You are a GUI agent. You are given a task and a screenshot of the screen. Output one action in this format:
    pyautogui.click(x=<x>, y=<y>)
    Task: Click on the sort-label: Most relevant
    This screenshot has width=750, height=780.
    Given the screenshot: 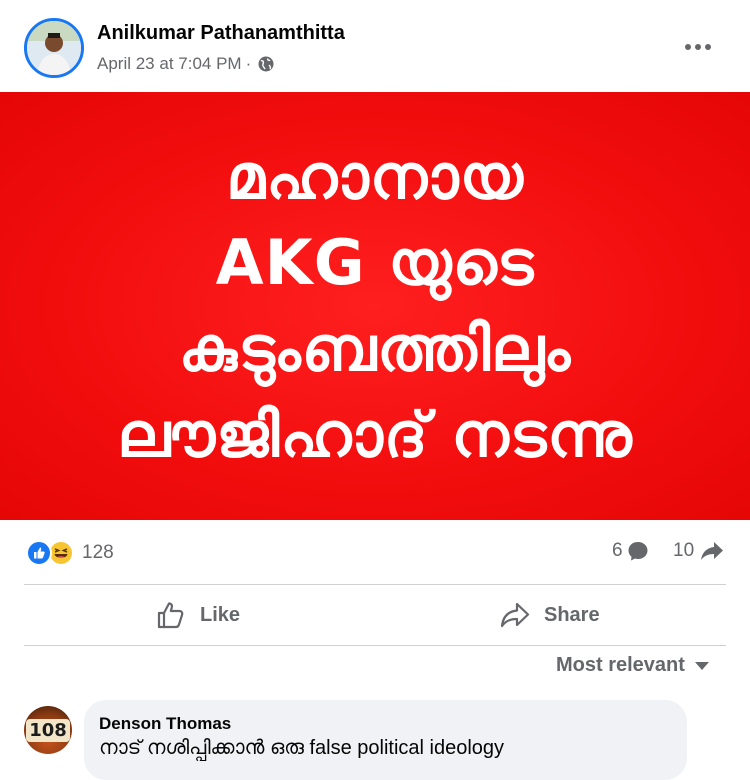 What is the action you would take?
    pyautogui.click(x=620, y=665)
    